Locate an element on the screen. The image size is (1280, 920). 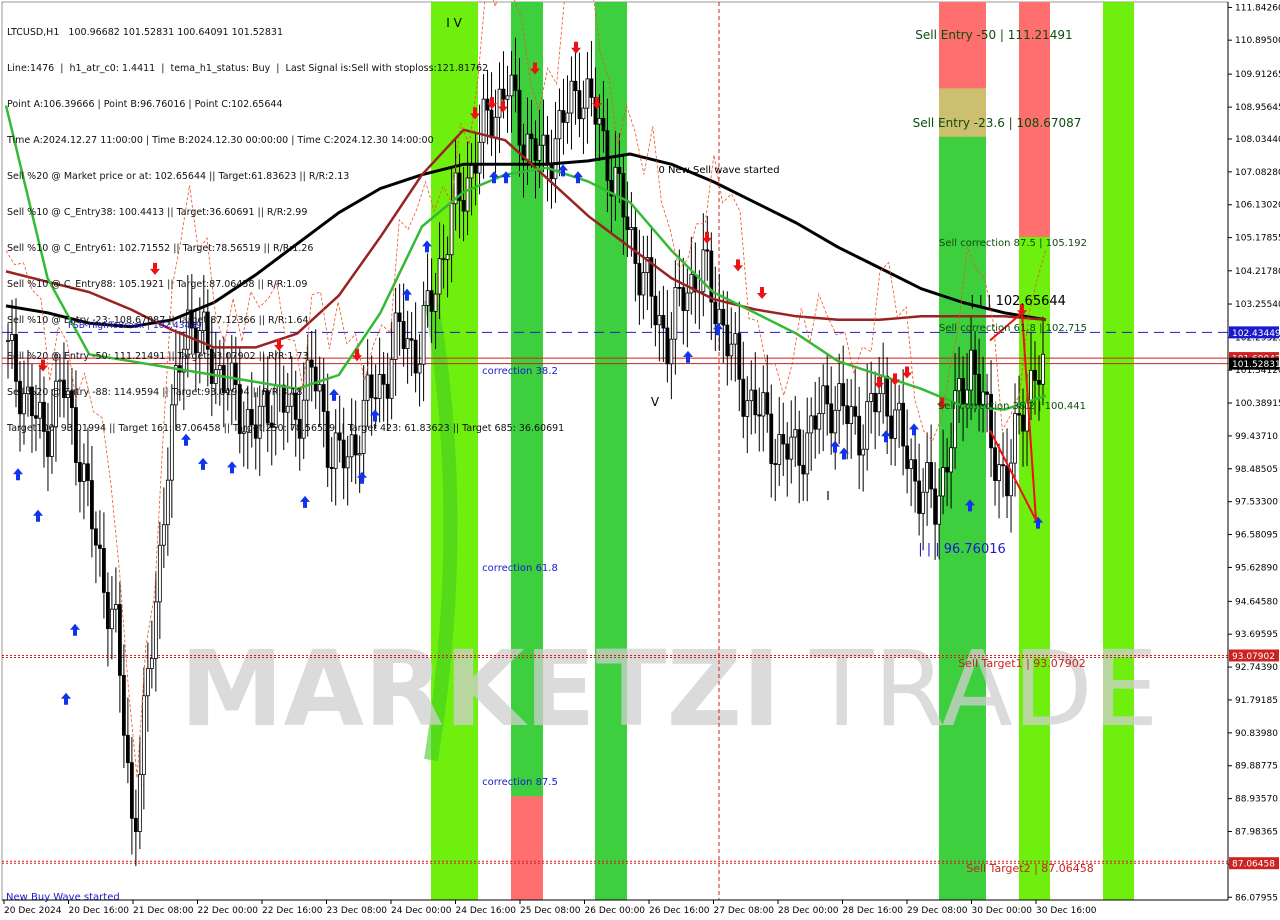
annotation-label: Sell correction 61.8 | 102.715 is located at coordinates (1013, 328).